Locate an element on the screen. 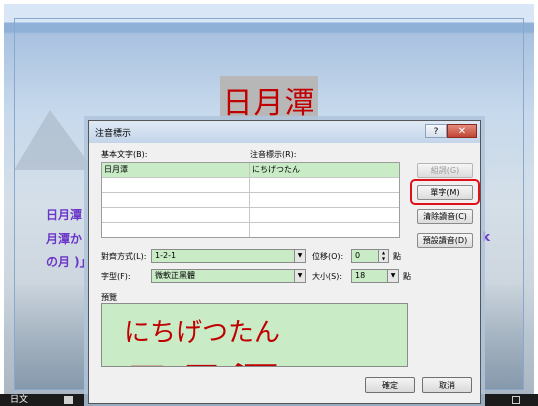 The image size is (538, 406). base-text-label: 基本文字(B): is located at coordinates (124, 154).